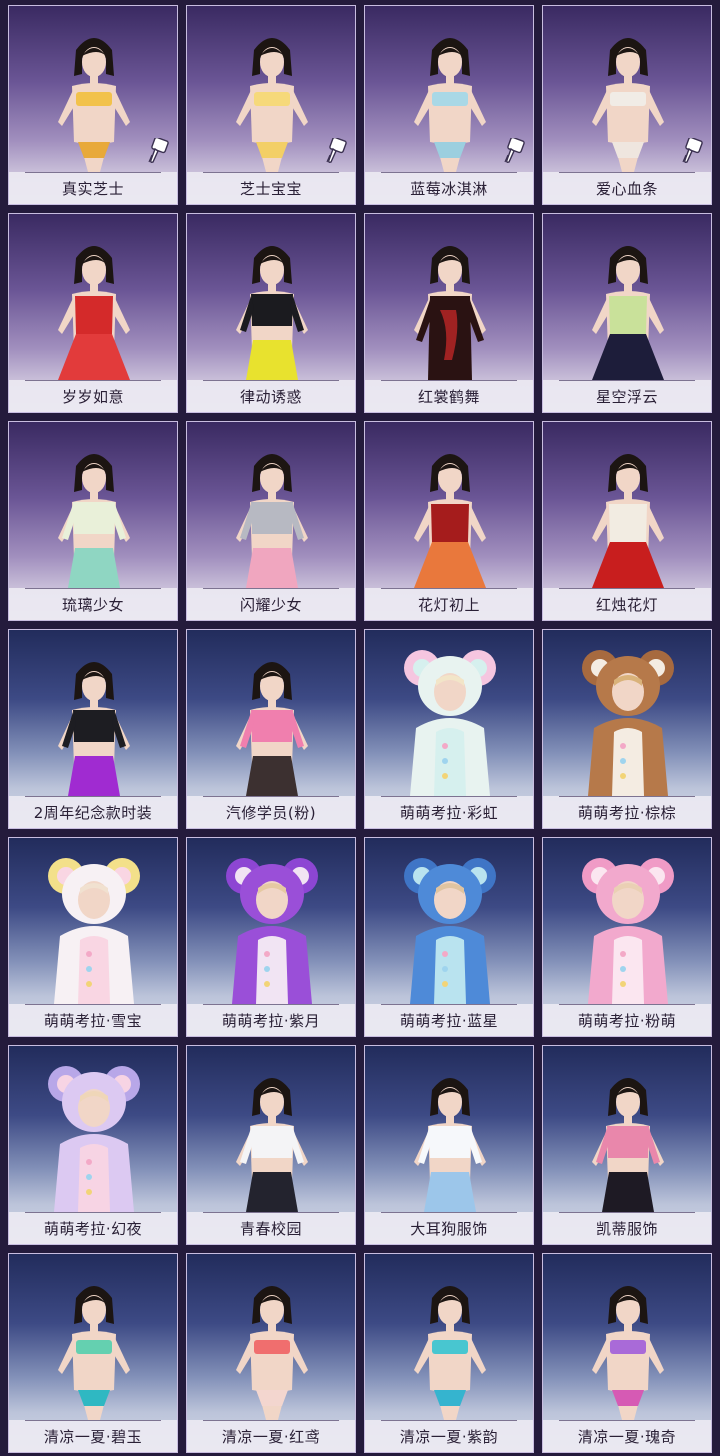 This screenshot has width=720, height=1456. What do you see at coordinates (93, 313) in the screenshot?
I see `costume-card: 岁岁如意` at bounding box center [93, 313].